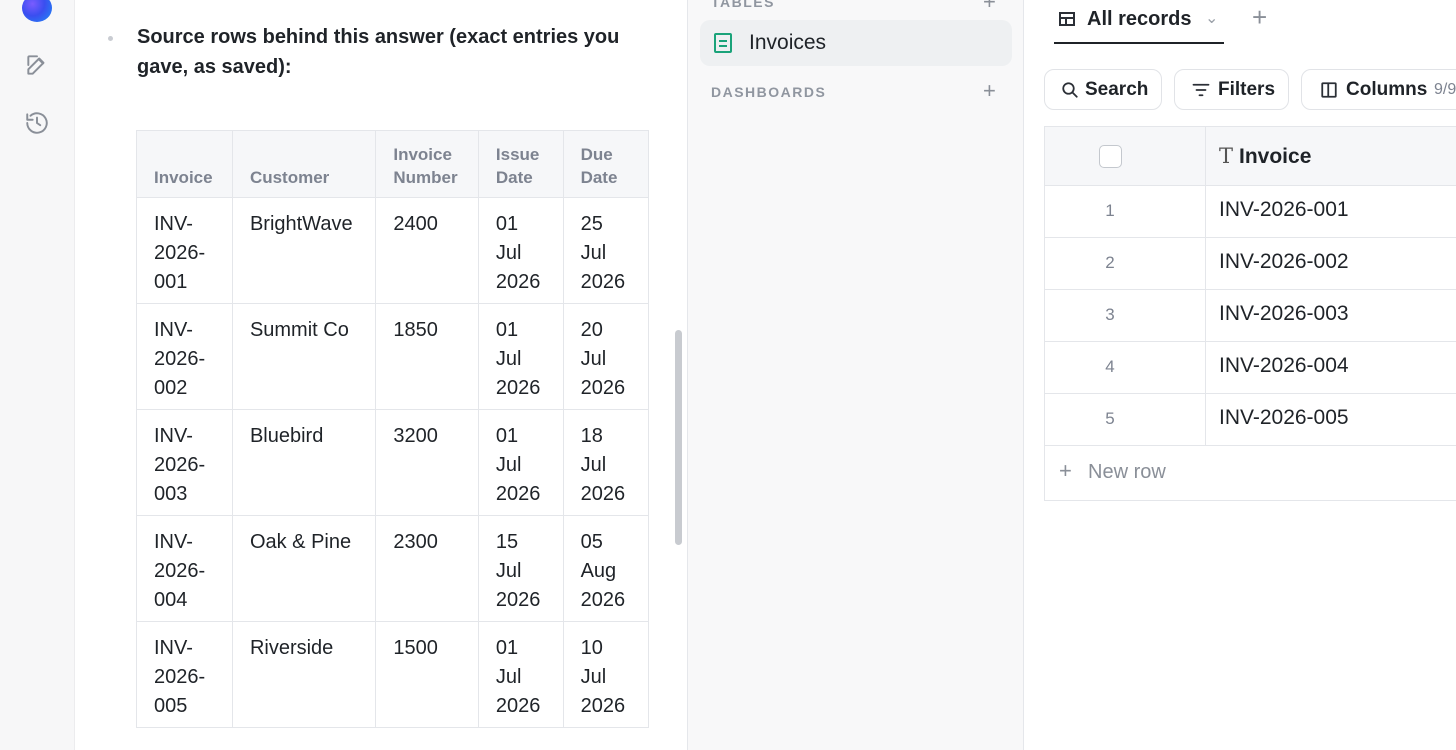  What do you see at coordinates (678, 437) in the screenshot?
I see `chat-scrollbar` at bounding box center [678, 437].